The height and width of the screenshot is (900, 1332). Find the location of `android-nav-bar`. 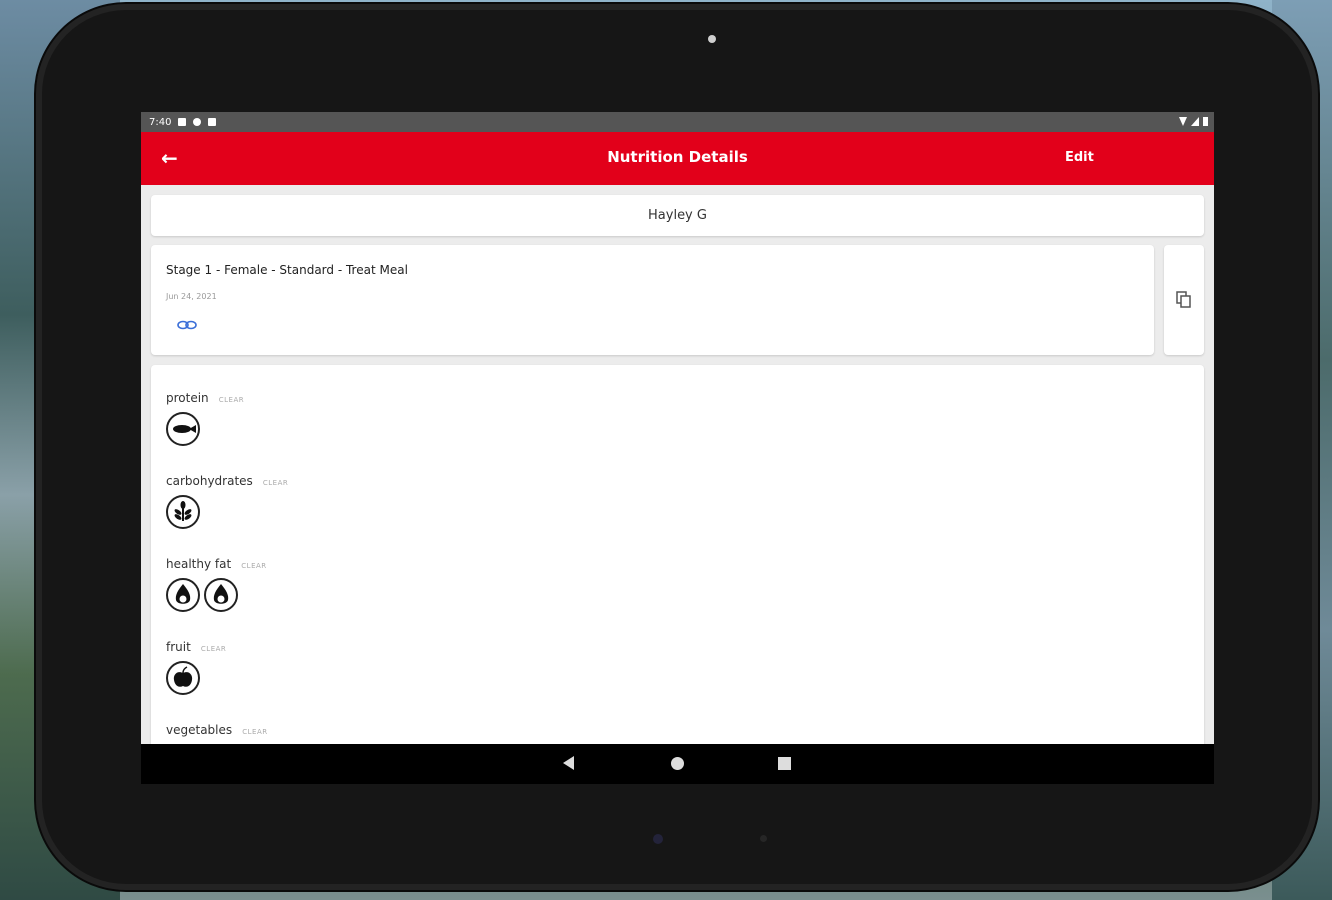

android-nav-bar is located at coordinates (677, 764).